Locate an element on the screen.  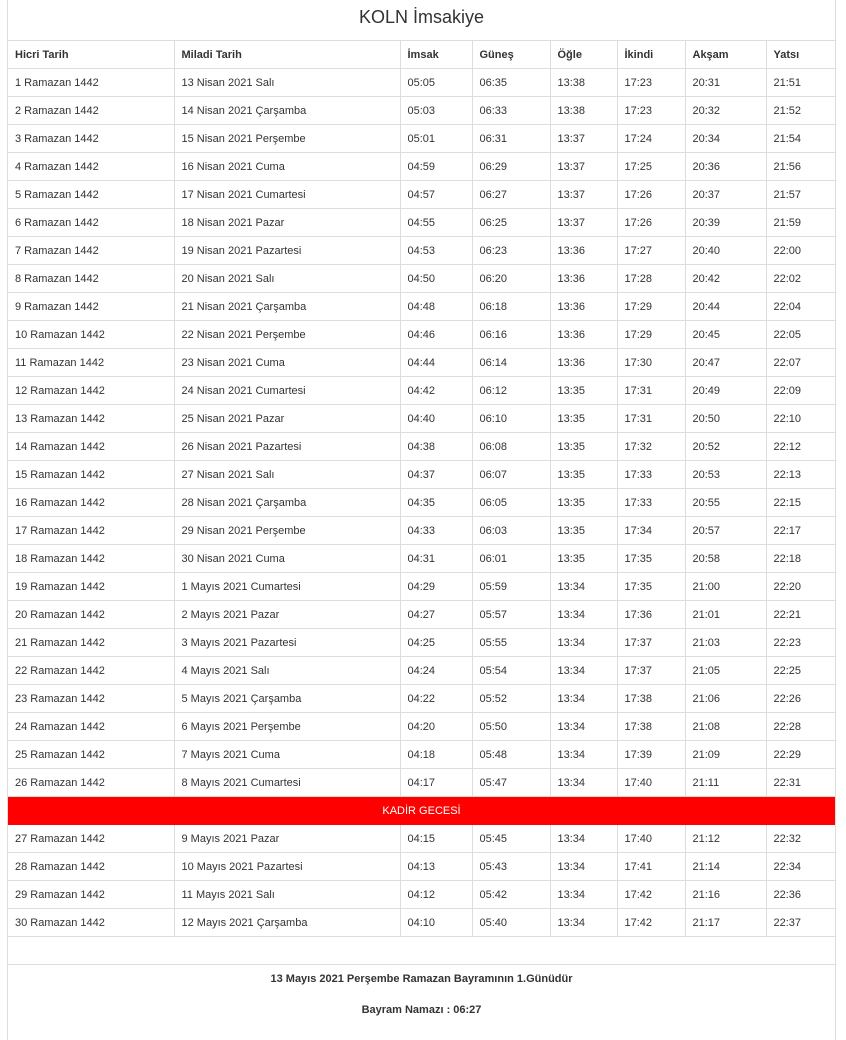
cell-gunes: 06:31 is located at coordinates (511, 138).